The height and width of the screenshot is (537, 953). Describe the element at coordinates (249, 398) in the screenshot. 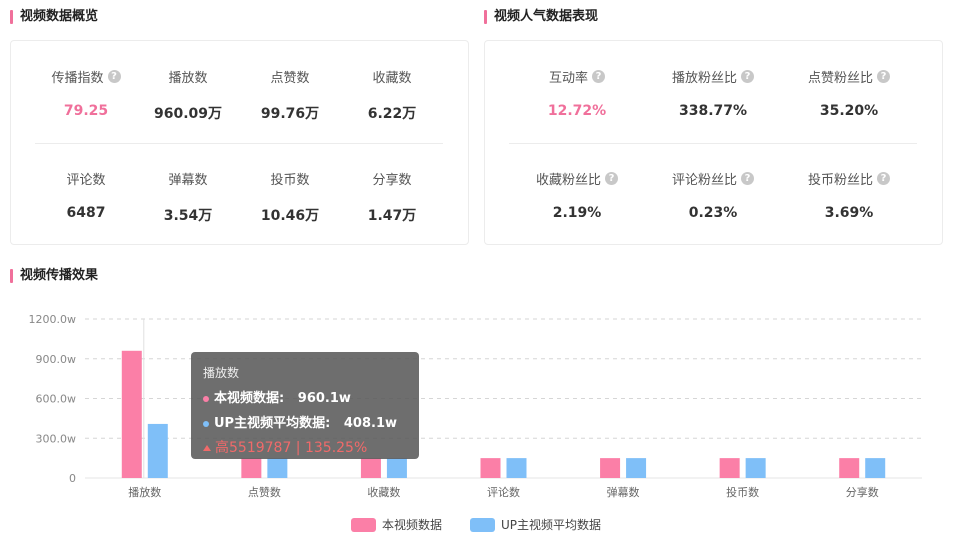

I see `tooltip-label: 本视频数据:` at that location.